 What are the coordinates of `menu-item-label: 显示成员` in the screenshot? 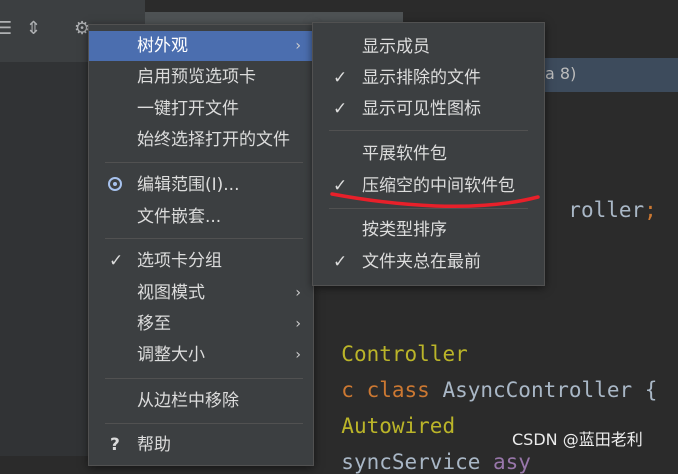 It's located at (396, 47).